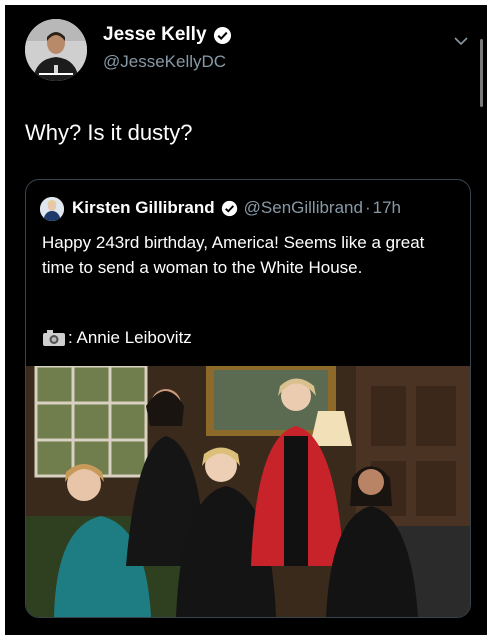 The image size is (493, 640). I want to click on camera-icon, so click(54, 338).